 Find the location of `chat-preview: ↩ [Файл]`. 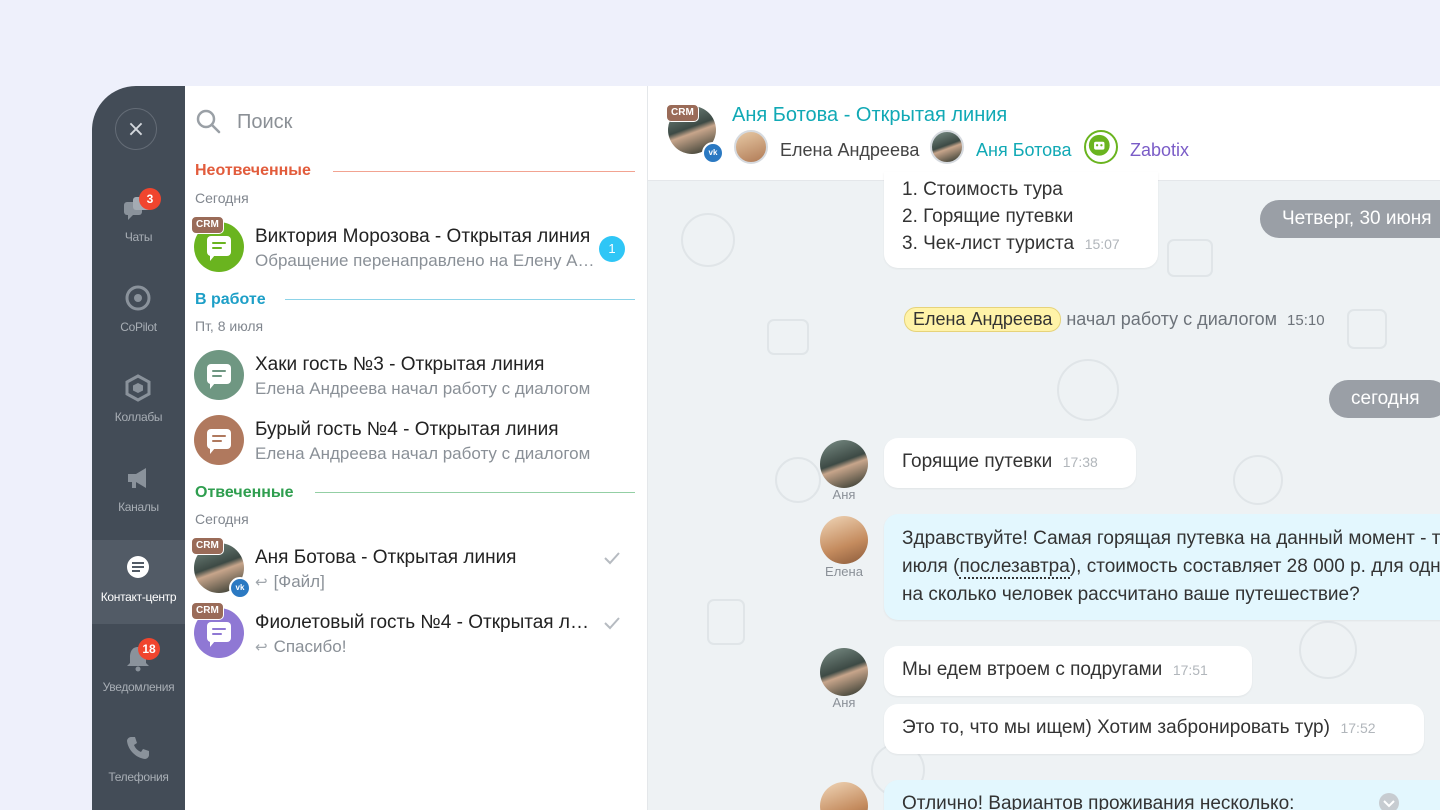

chat-preview: ↩ [Файл] is located at coordinates (290, 581).